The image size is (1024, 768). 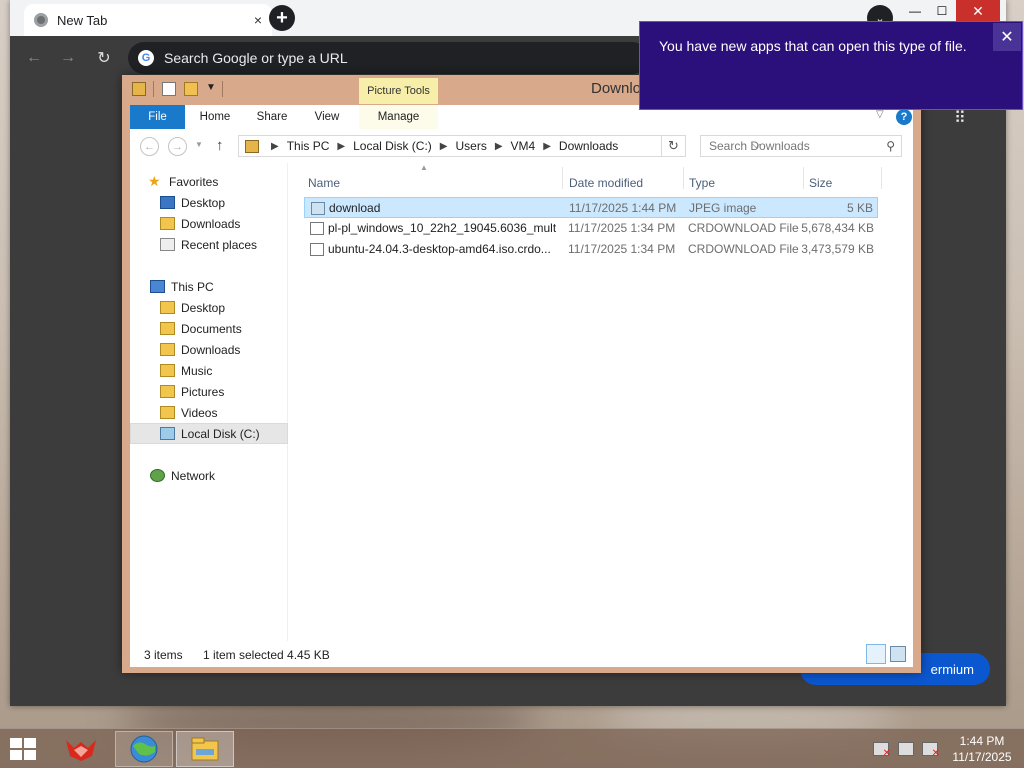 What do you see at coordinates (199, 144) in the screenshot?
I see `recent-locations-icon: ▼` at bounding box center [199, 144].